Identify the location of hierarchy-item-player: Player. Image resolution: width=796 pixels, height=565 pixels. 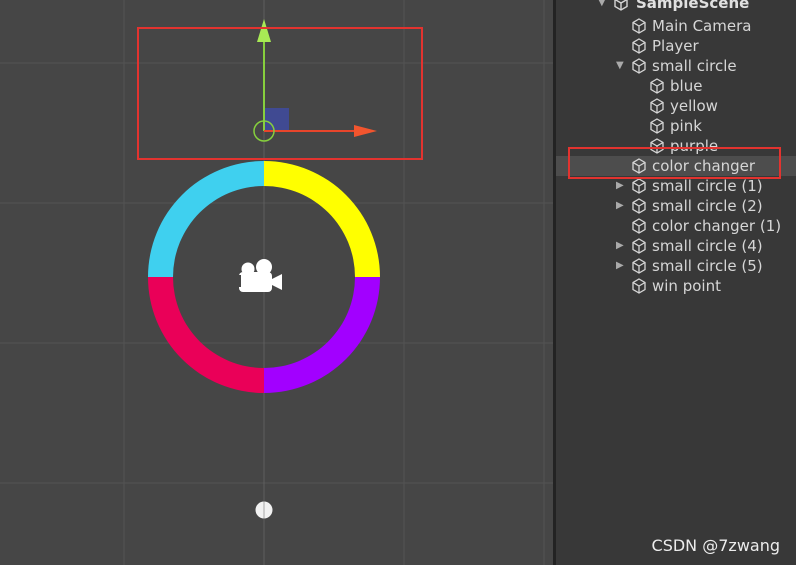
(676, 46).